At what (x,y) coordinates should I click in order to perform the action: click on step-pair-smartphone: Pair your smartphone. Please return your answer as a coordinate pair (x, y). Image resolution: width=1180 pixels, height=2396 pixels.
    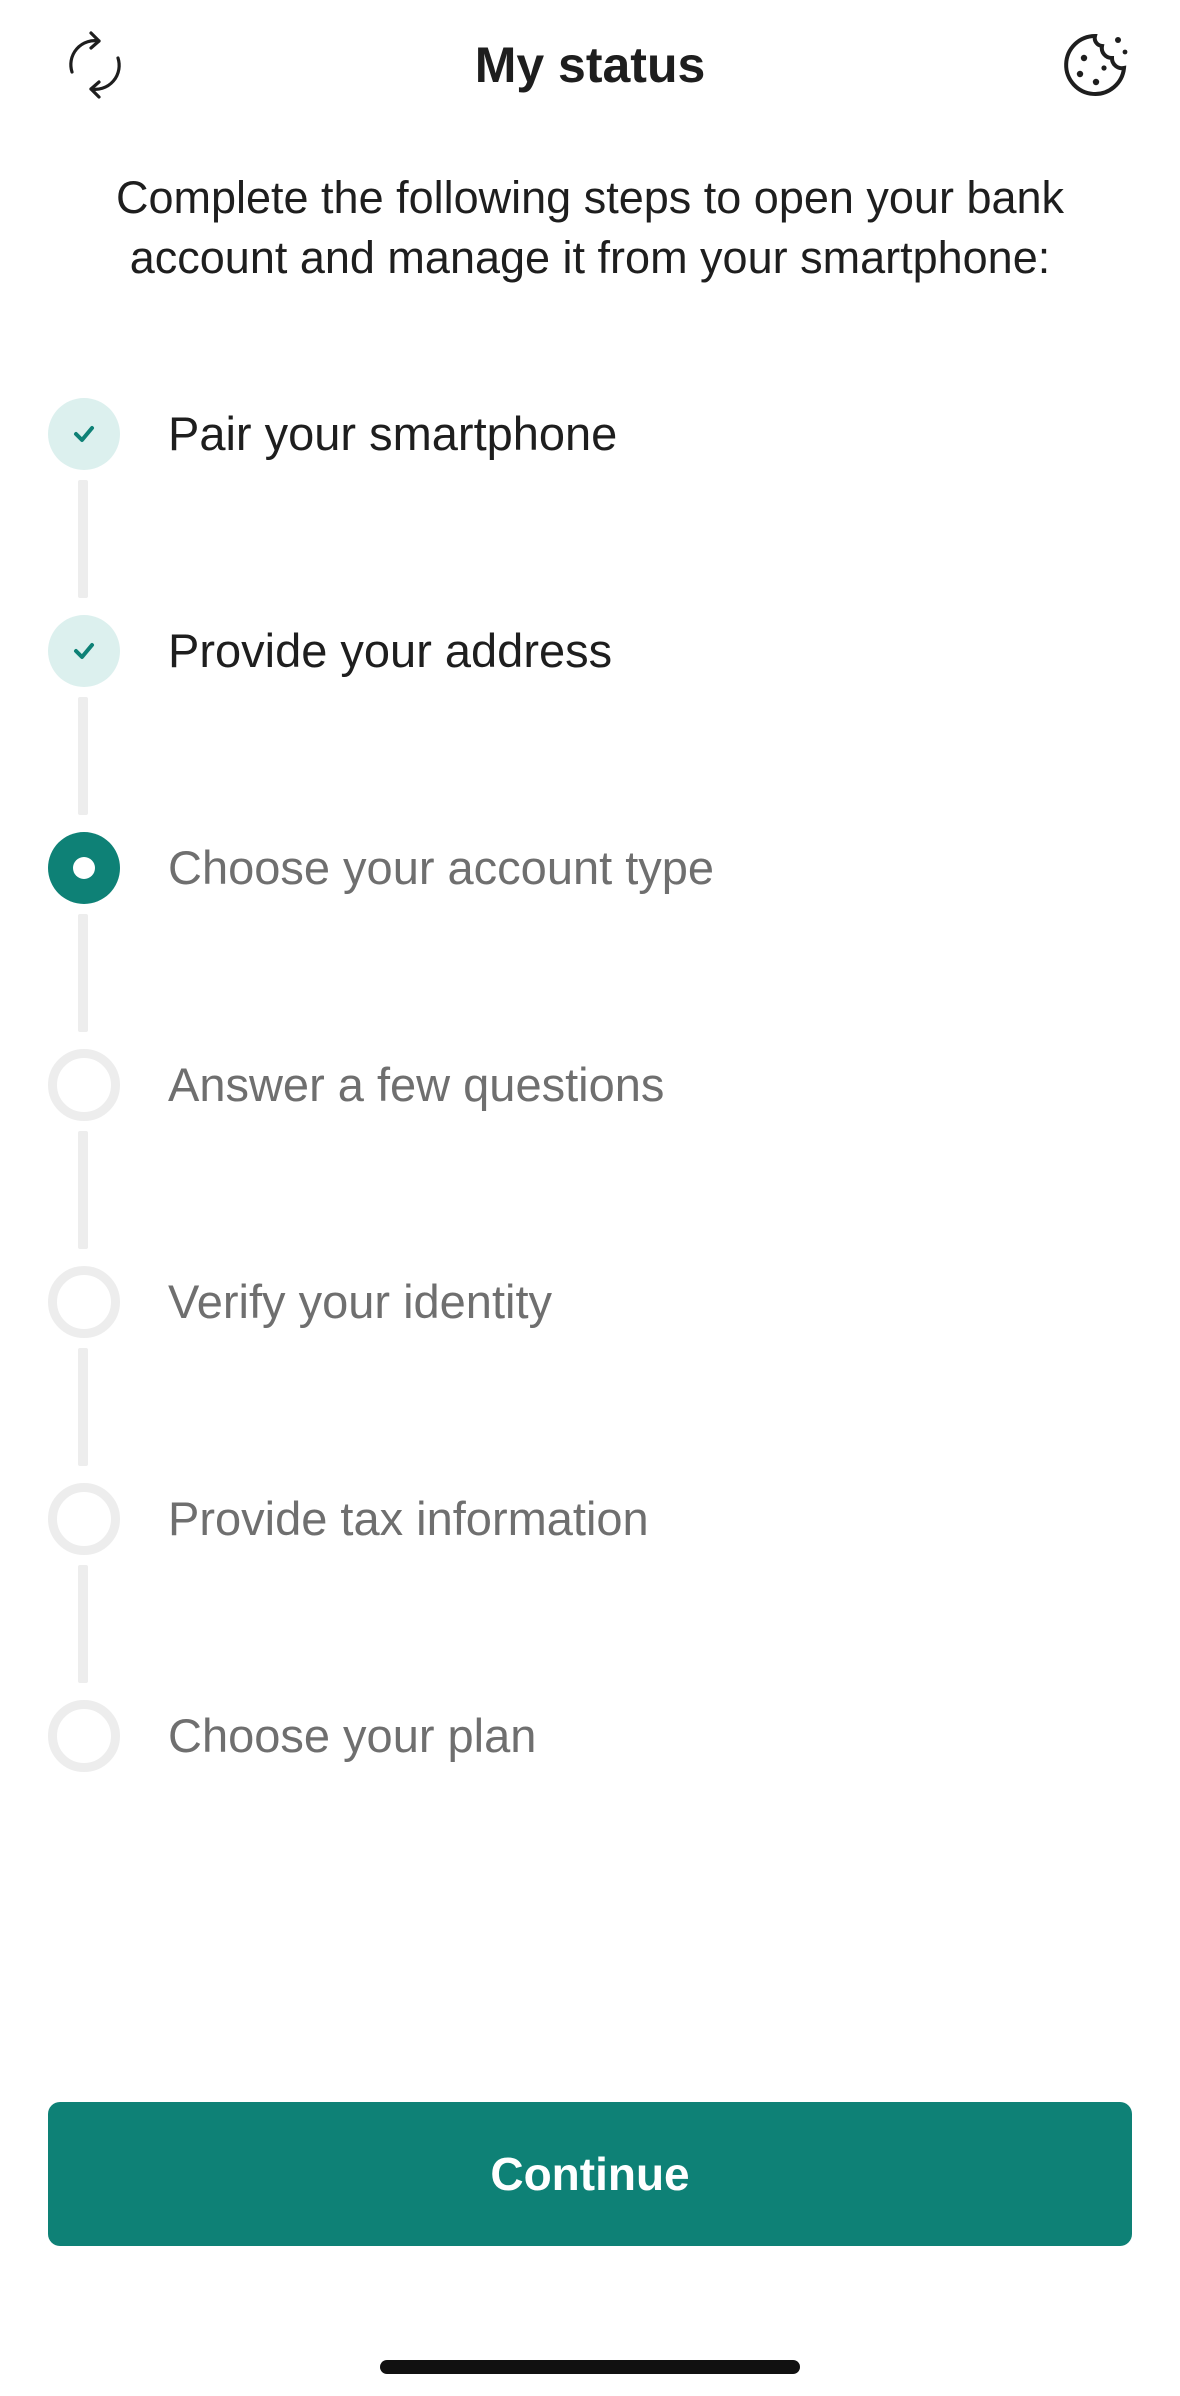
    Looking at the image, I should click on (598, 434).